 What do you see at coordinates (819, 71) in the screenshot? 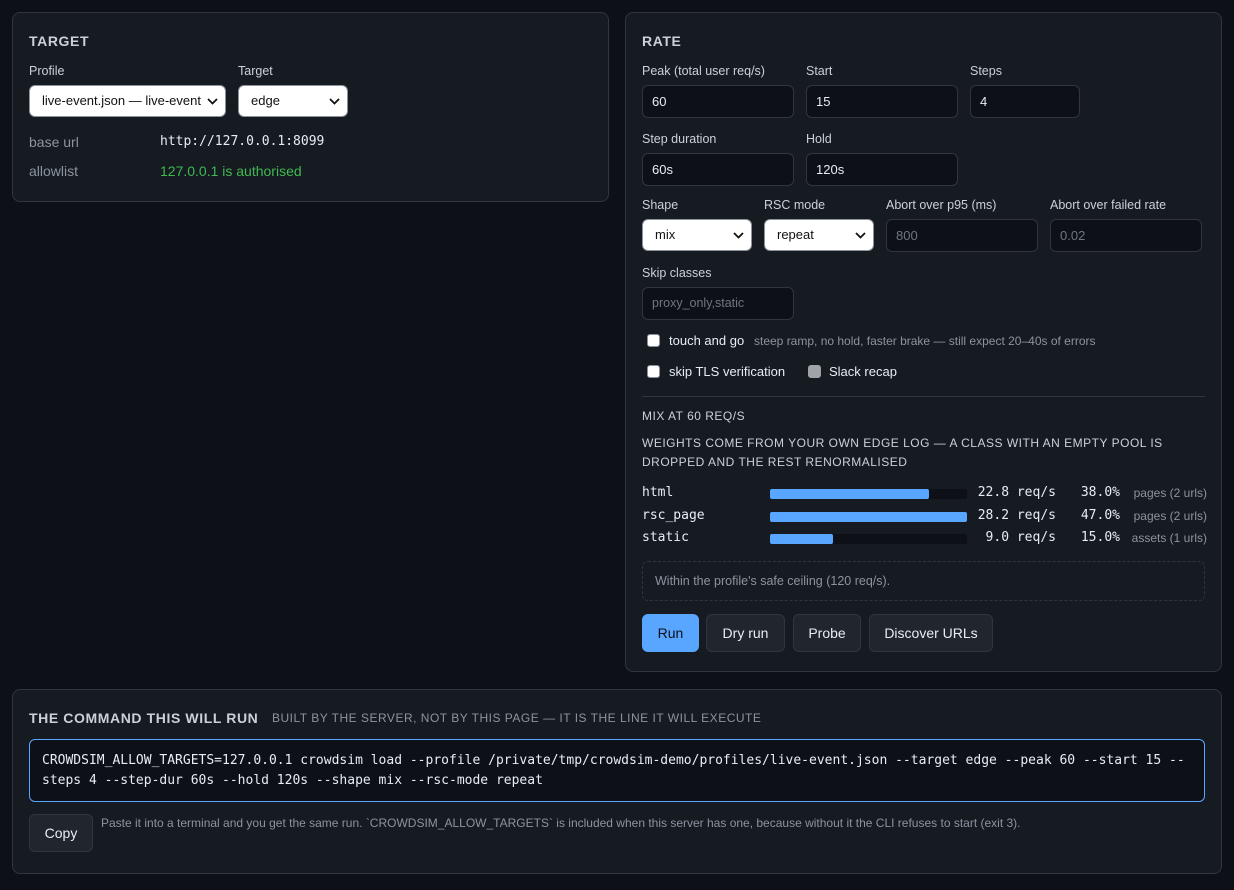
I see `start-label: Start` at bounding box center [819, 71].